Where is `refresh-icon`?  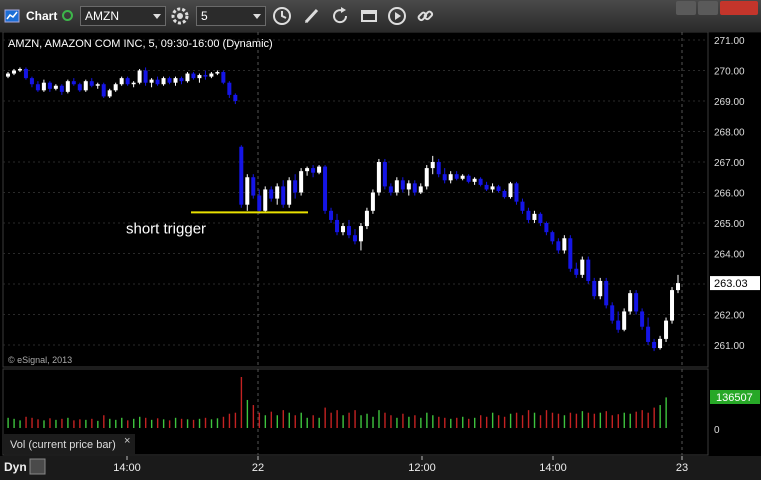
refresh-icon is located at coordinates (340, 16).